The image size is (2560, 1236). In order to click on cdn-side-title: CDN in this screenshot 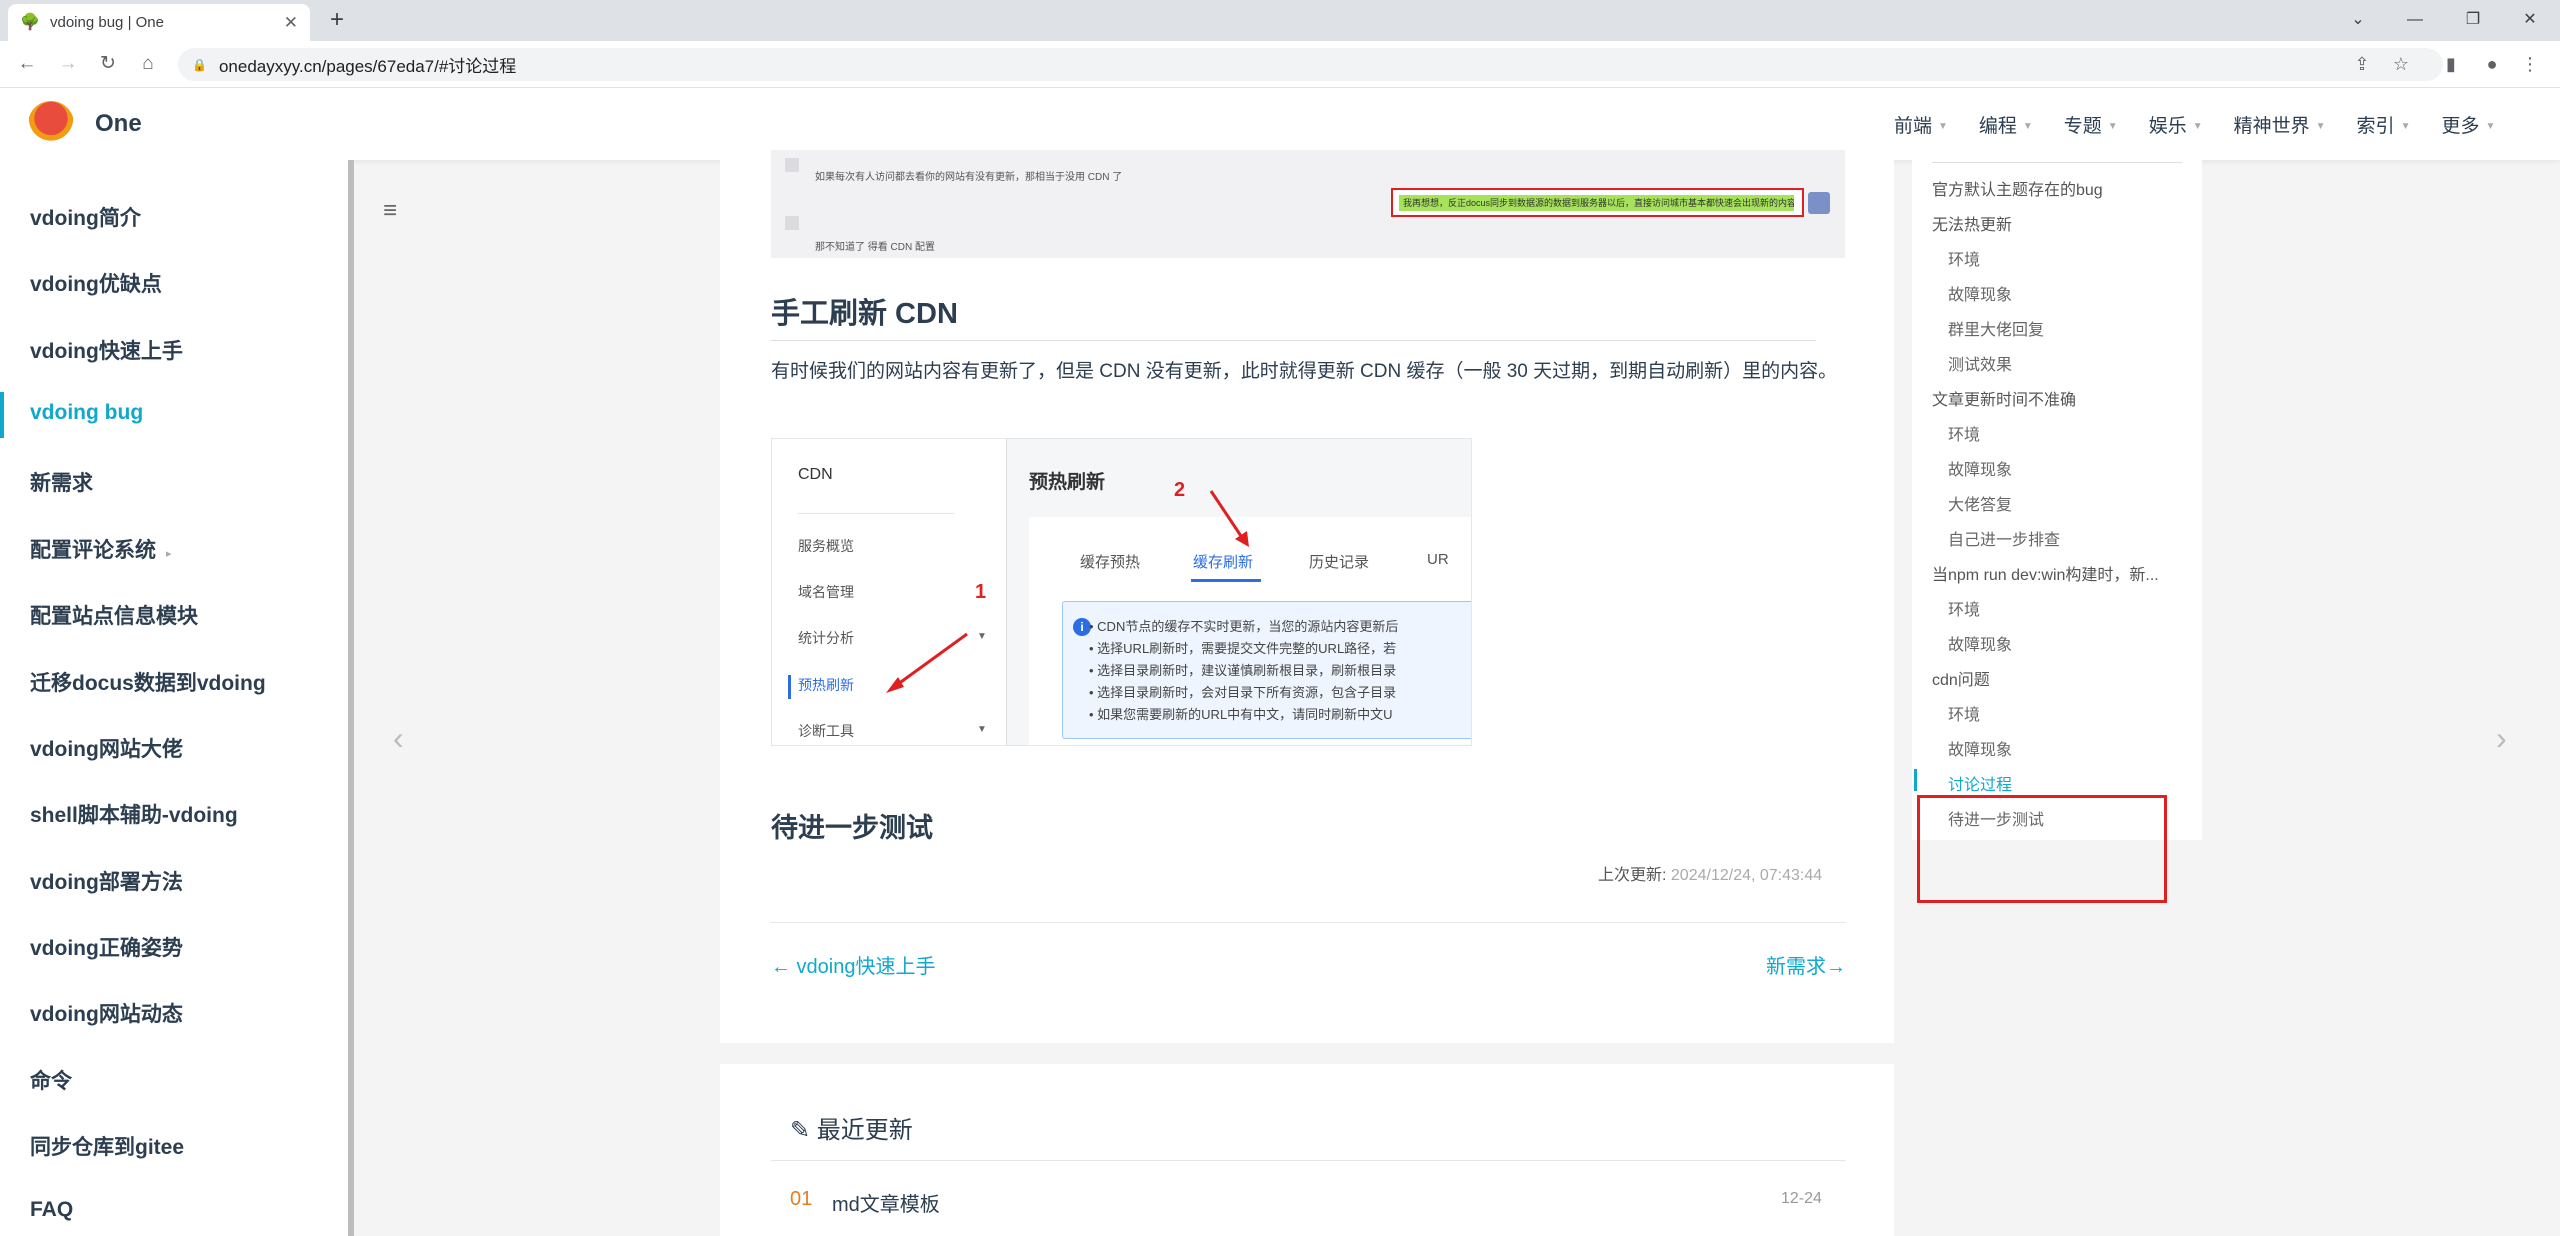, I will do `click(815, 474)`.